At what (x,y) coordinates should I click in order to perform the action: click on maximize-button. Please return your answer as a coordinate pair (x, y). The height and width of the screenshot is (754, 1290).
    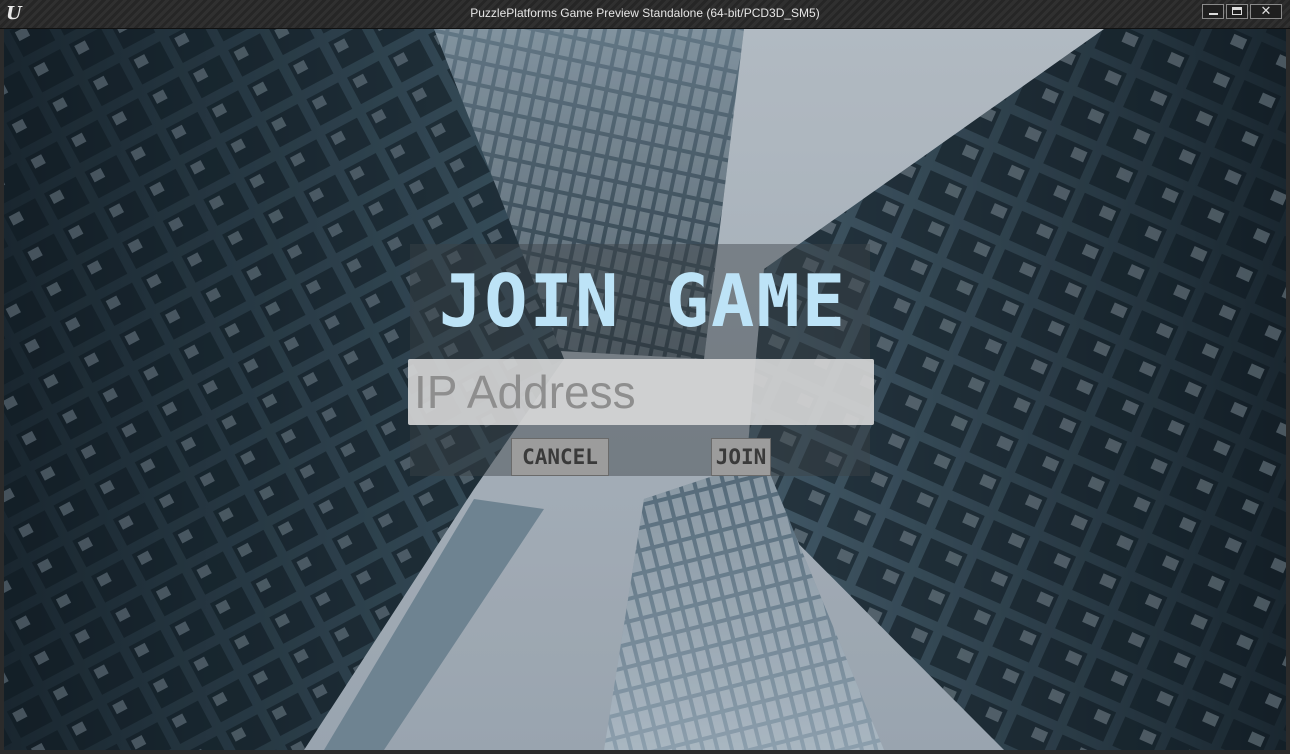
    Looking at the image, I should click on (1237, 11).